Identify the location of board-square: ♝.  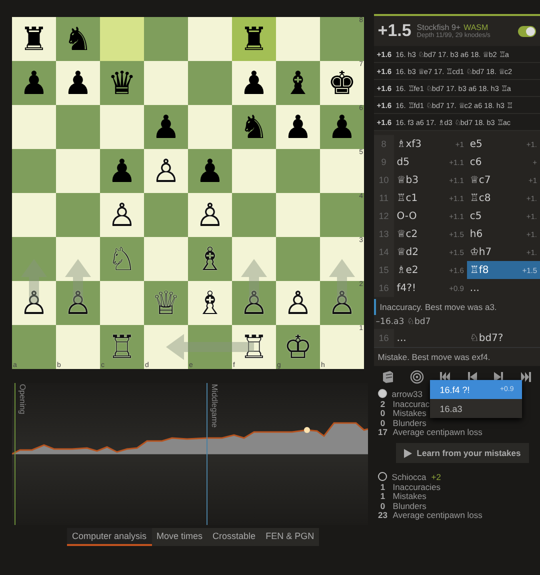
(298, 83).